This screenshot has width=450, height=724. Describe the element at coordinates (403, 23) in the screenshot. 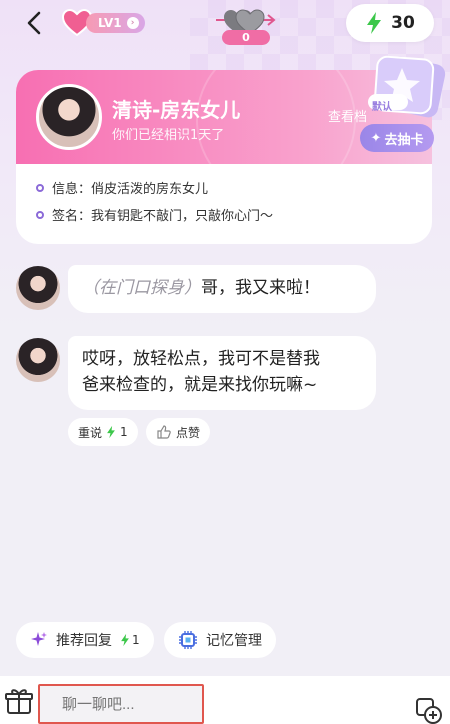

I see `energy-value: 30` at that location.